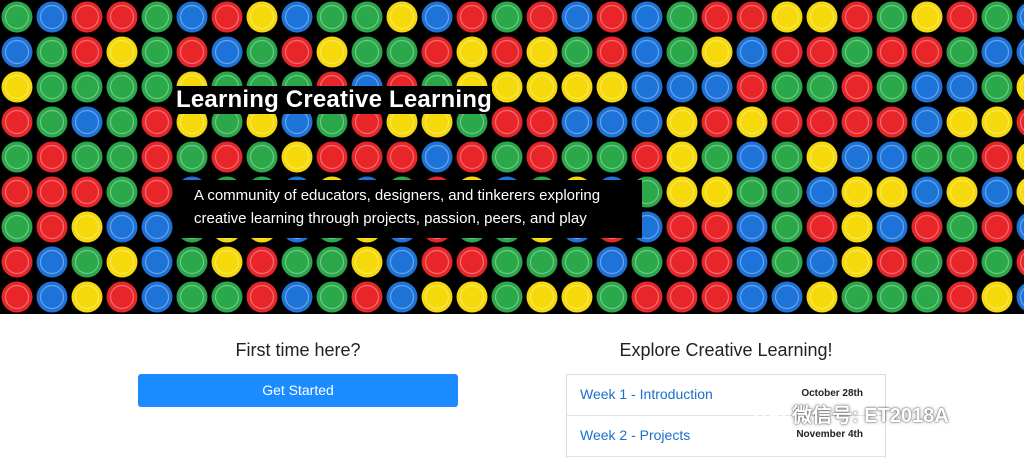 The image size is (1024, 458). What do you see at coordinates (769, 412) in the screenshot?
I see `wechat-icon` at bounding box center [769, 412].